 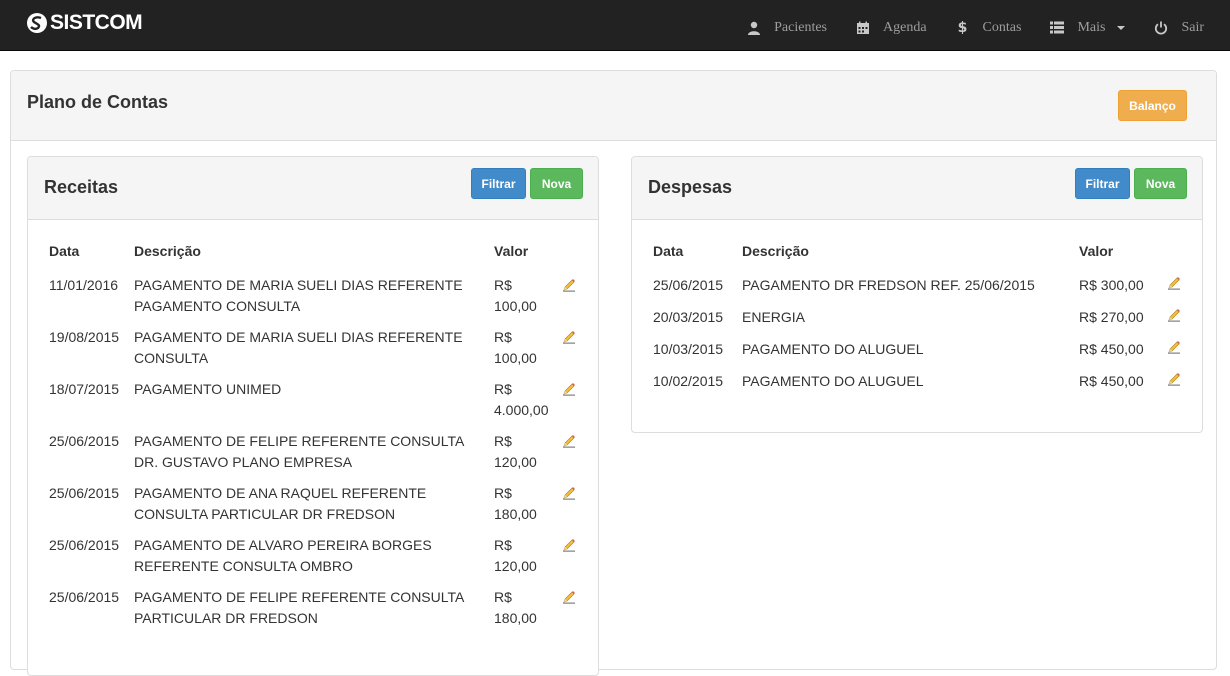 I want to click on row-descricao: PAGAMENTO DE ANA RAQUEL REFERENTE, so click(x=280, y=493).